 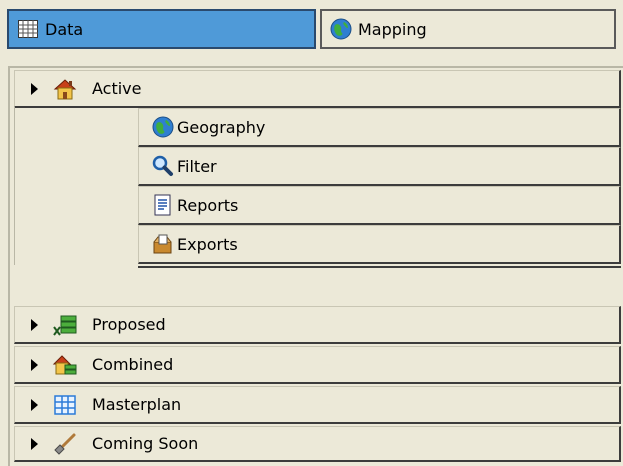 I want to click on report-icon, so click(x=163, y=205).